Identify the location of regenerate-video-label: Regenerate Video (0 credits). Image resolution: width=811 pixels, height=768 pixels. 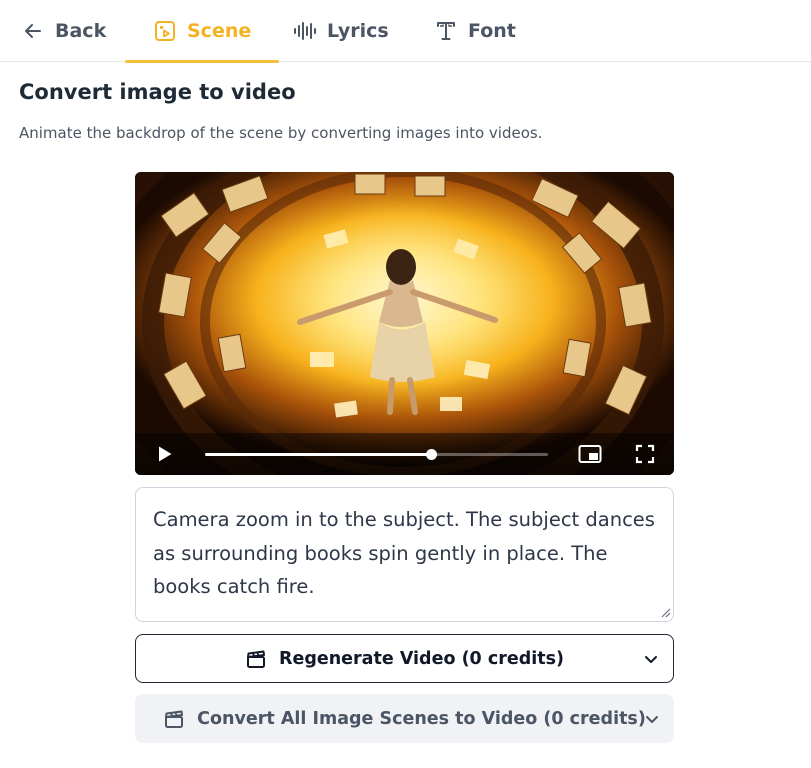
(421, 658).